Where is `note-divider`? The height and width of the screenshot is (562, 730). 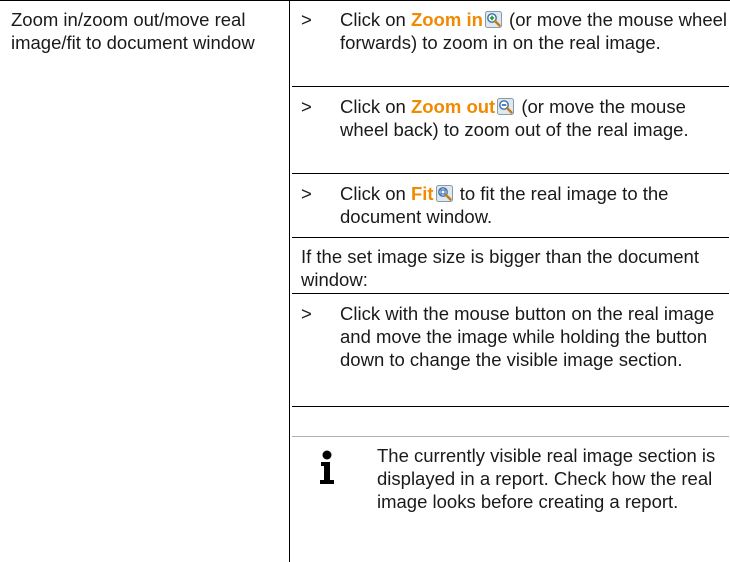 note-divider is located at coordinates (510, 436).